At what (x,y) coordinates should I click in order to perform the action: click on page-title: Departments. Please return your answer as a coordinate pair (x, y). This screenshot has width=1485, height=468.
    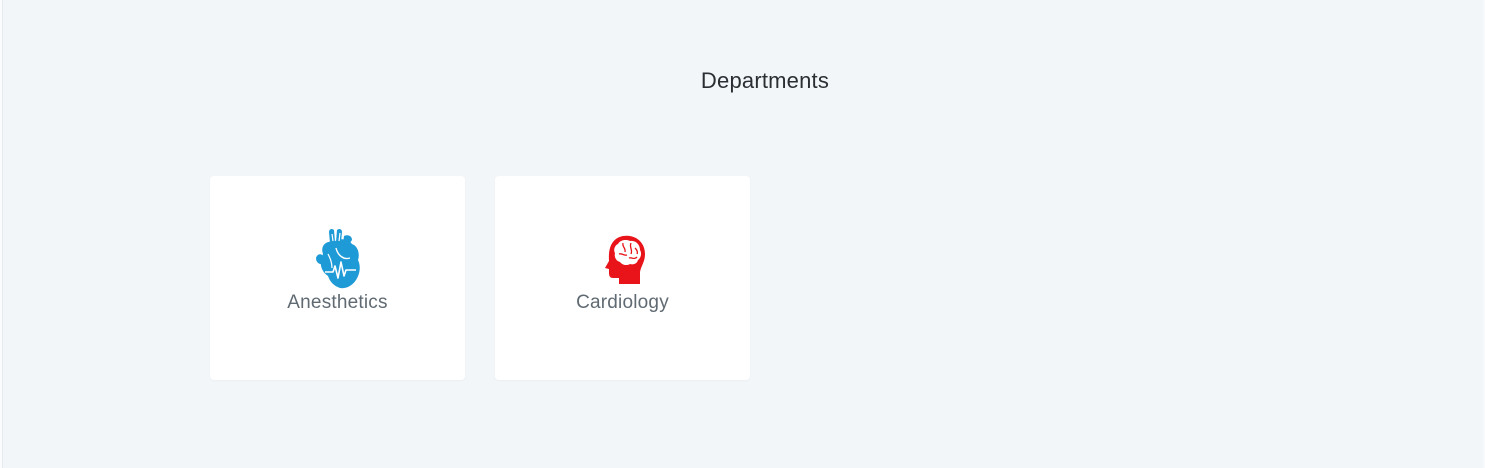
    Looking at the image, I should click on (765, 80).